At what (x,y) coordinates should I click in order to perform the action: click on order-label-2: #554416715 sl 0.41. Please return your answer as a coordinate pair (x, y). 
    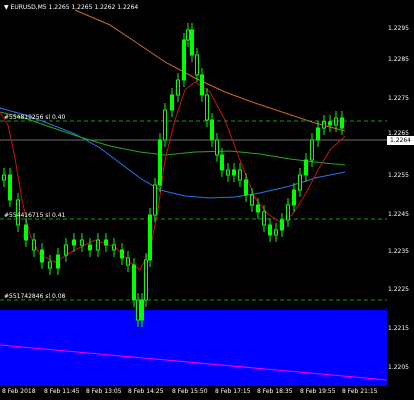
    Looking at the image, I should click on (34, 215).